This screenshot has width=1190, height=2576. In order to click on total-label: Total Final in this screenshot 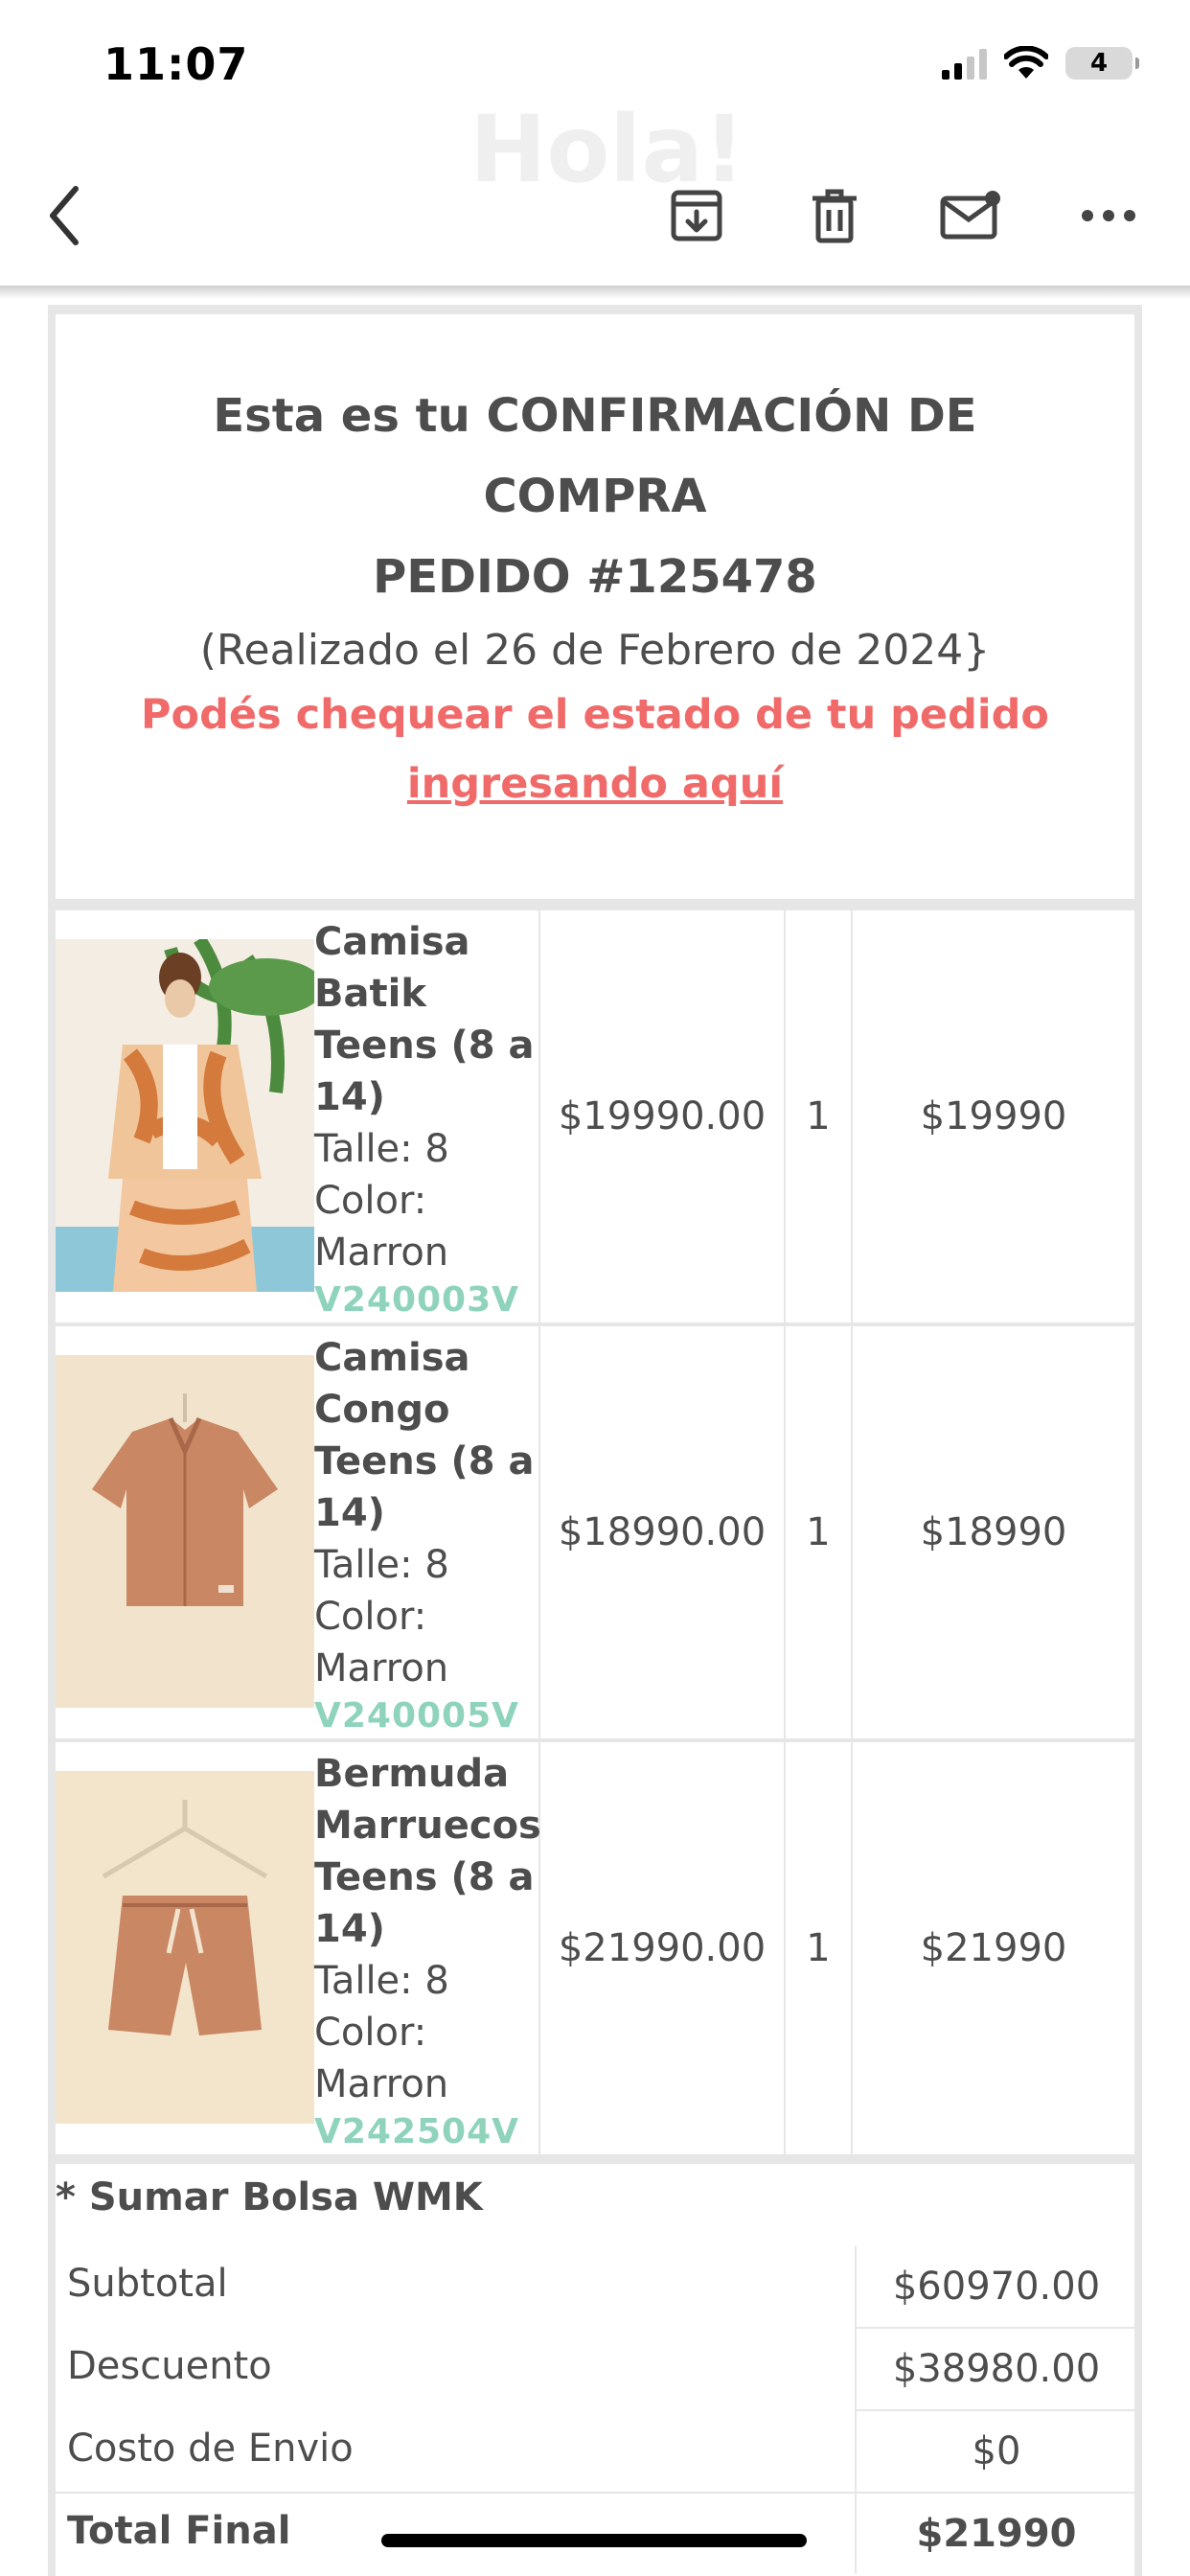, I will do `click(179, 2531)`.